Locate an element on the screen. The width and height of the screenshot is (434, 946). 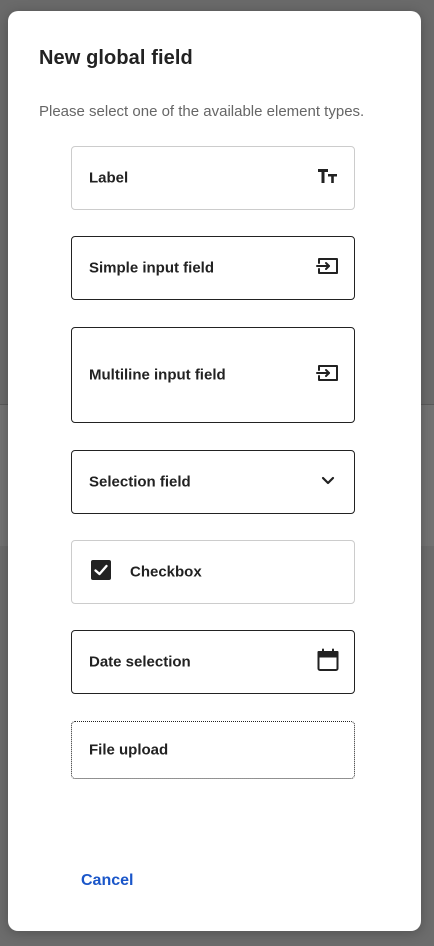
option-file-upload: File upload is located at coordinates (213, 750).